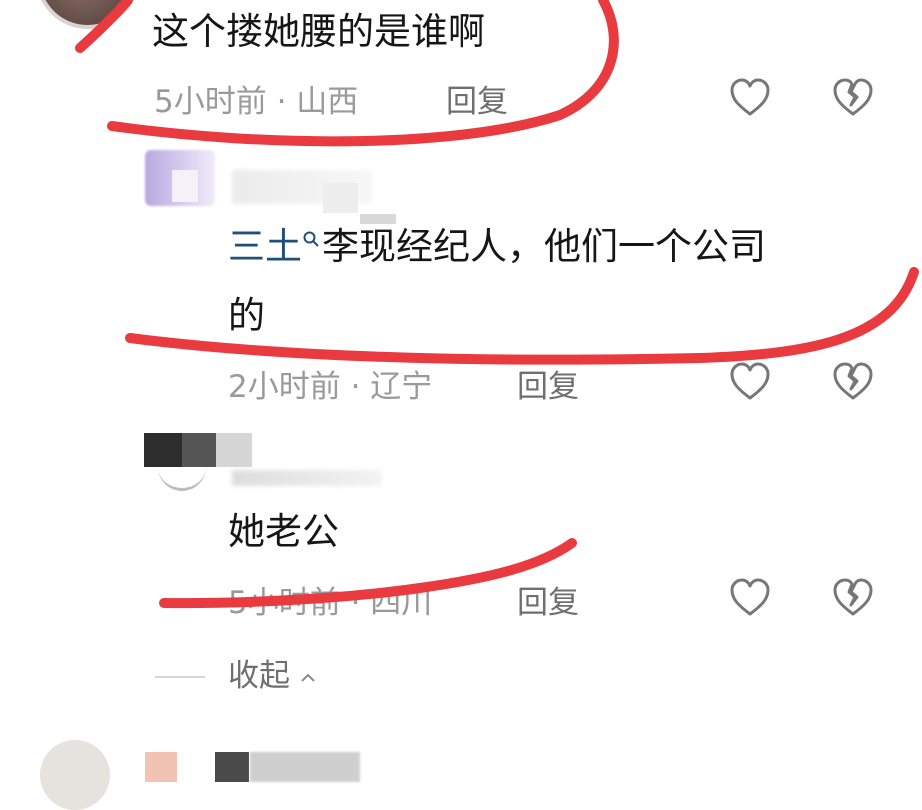 This screenshot has height=810, width=922. I want to click on avatar-edge, so click(182, 476).